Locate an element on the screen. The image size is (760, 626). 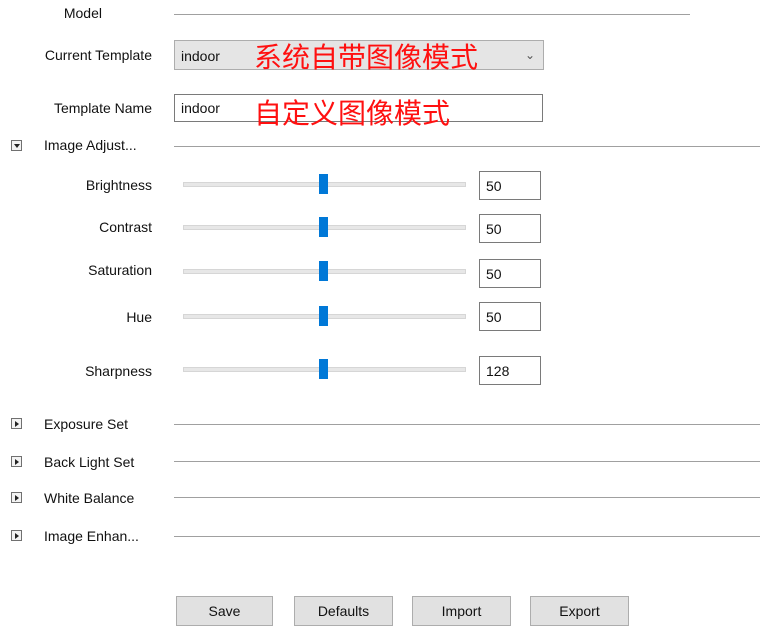
image-adjust-expander is located at coordinates (16, 145).